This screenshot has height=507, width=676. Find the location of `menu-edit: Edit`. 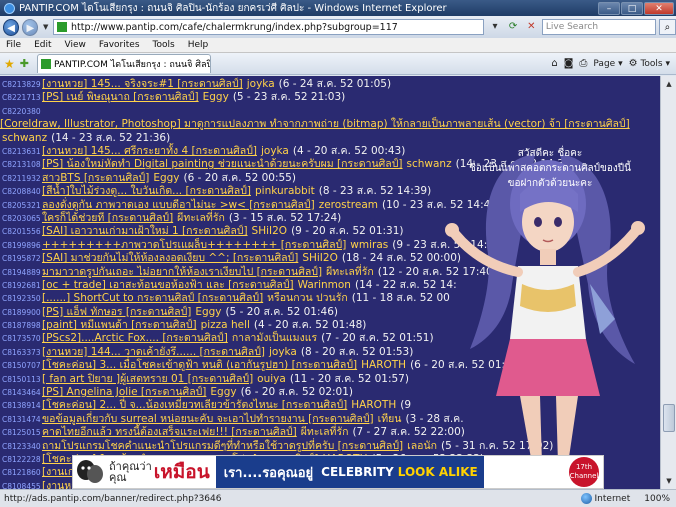

menu-edit: Edit is located at coordinates (42, 45).